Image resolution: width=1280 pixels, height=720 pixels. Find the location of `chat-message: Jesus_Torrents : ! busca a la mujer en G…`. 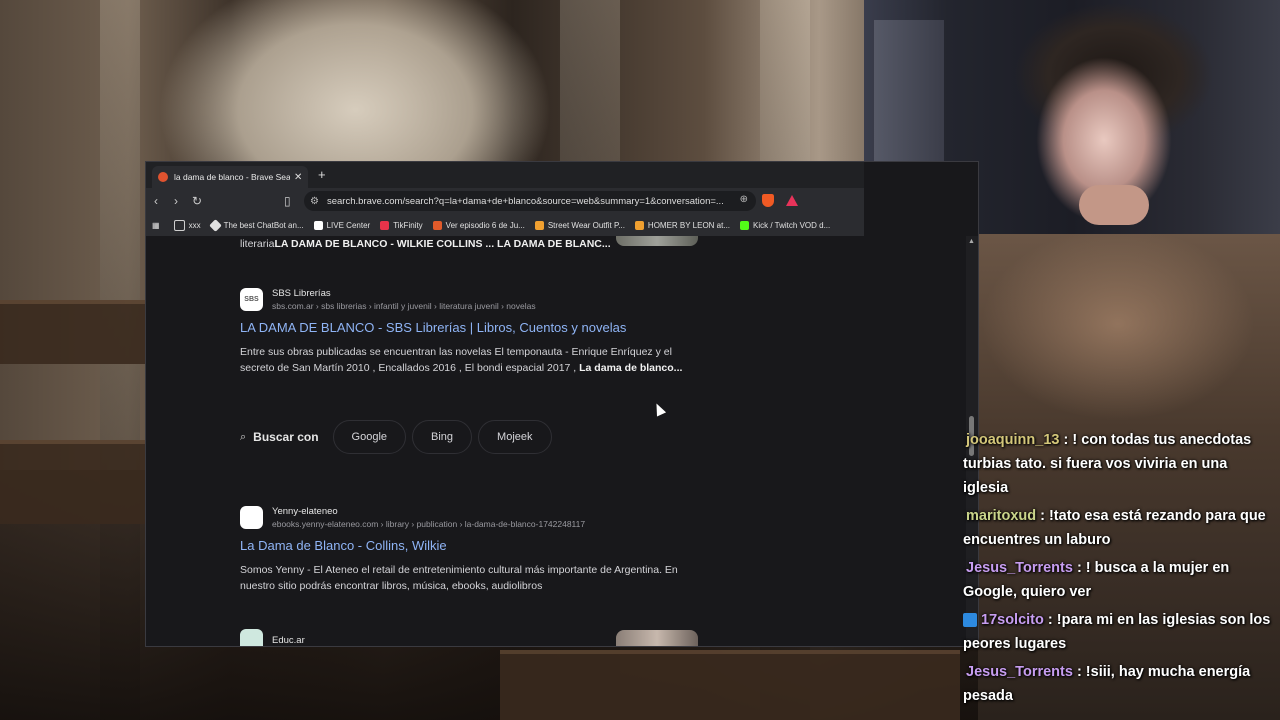

chat-message: Jesus_Torrents : ! busca a la mujer en G… is located at coordinates (1118, 580).